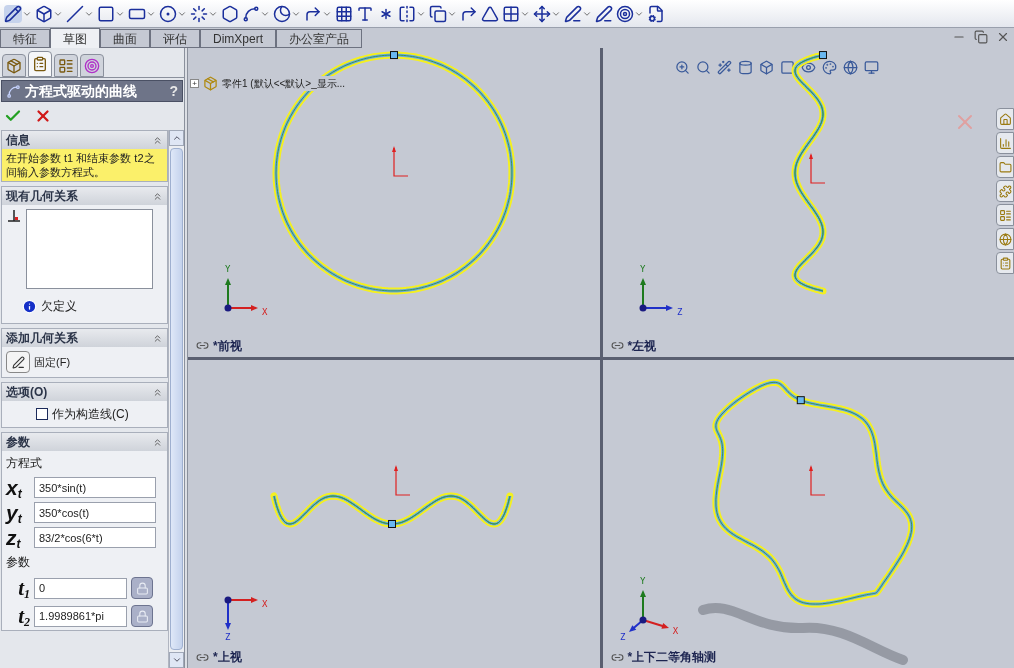 The image size is (1014, 668). I want to click on move-icon, so click(542, 13).